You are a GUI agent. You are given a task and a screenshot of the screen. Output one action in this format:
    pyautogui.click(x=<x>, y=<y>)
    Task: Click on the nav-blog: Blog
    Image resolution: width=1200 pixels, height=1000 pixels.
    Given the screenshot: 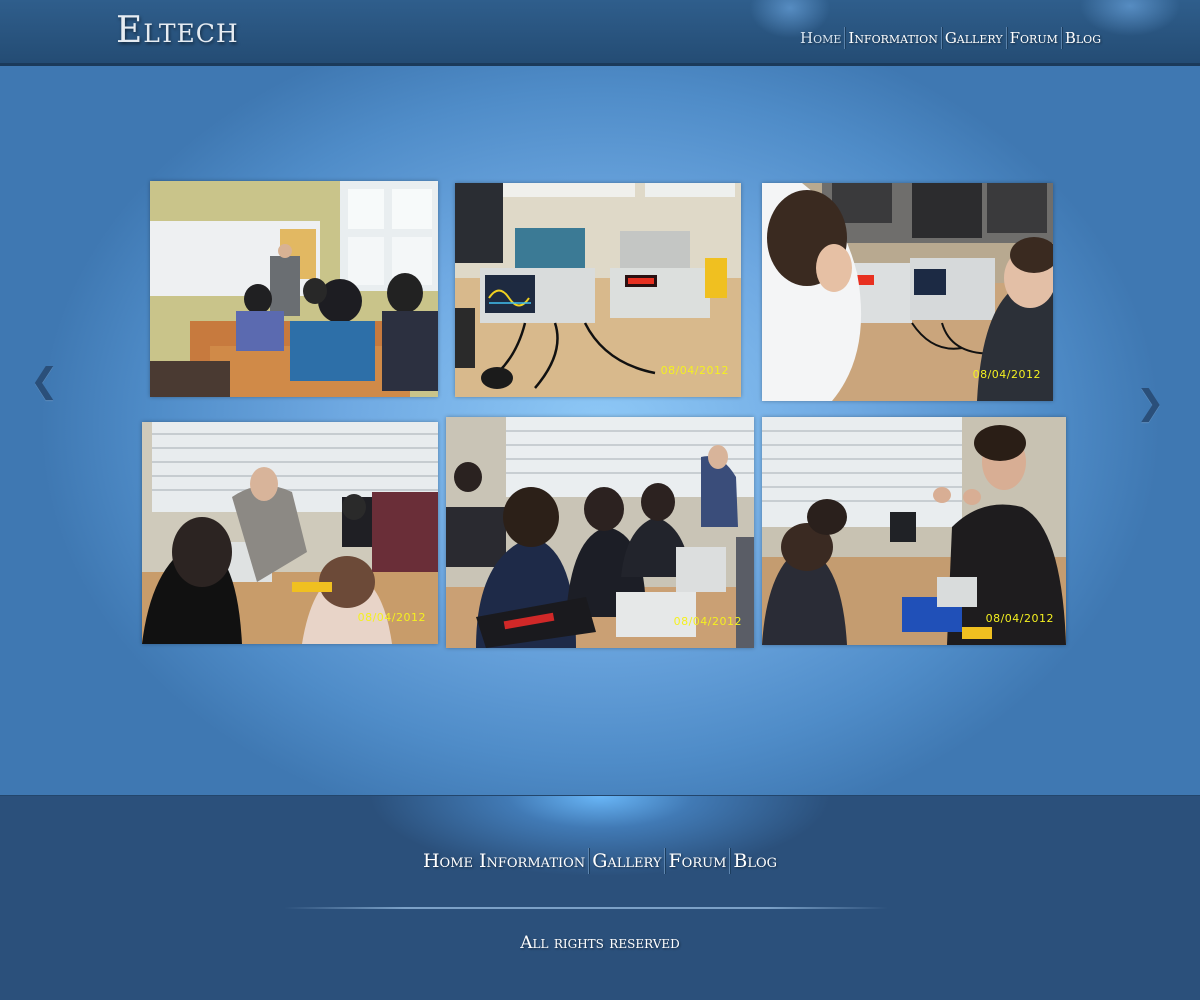 What is the action you would take?
    pyautogui.click(x=1083, y=38)
    